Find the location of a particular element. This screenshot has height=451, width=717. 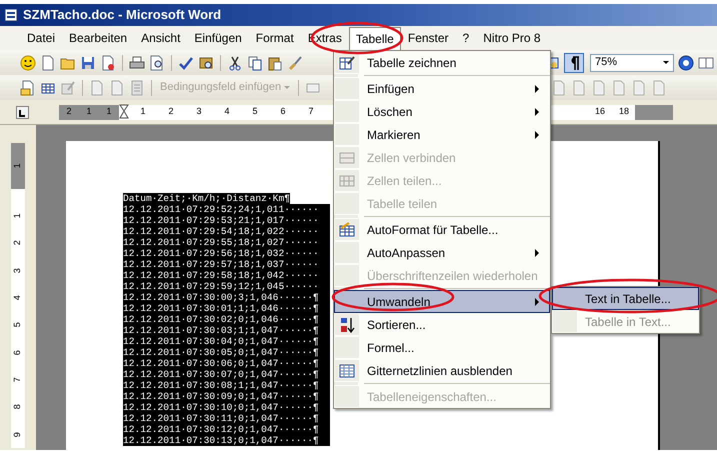

menu-item: AutoAnpassen is located at coordinates (442, 252).